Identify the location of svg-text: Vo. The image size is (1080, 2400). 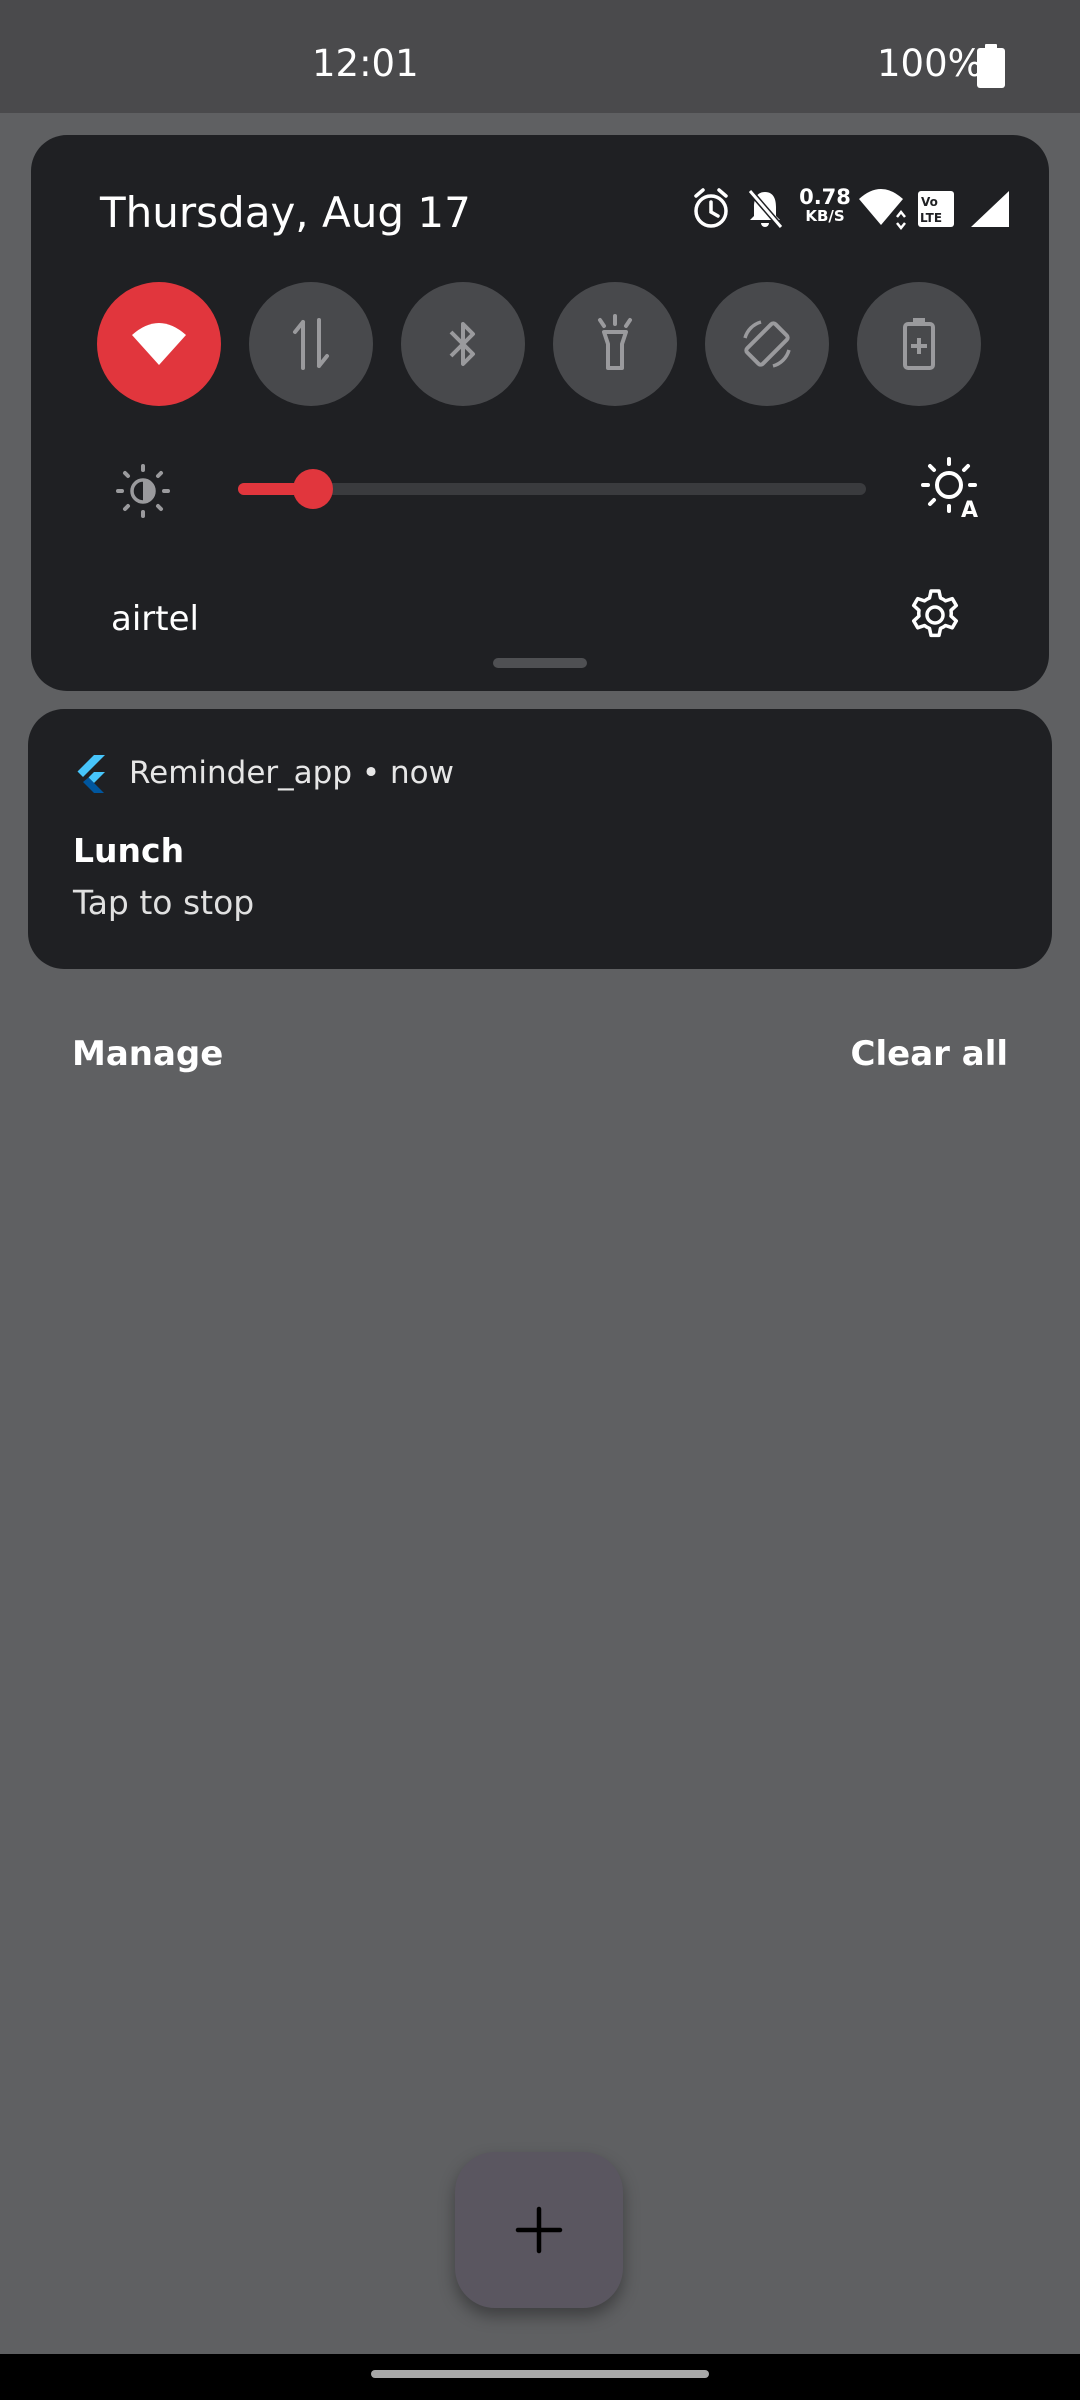
(929, 202).